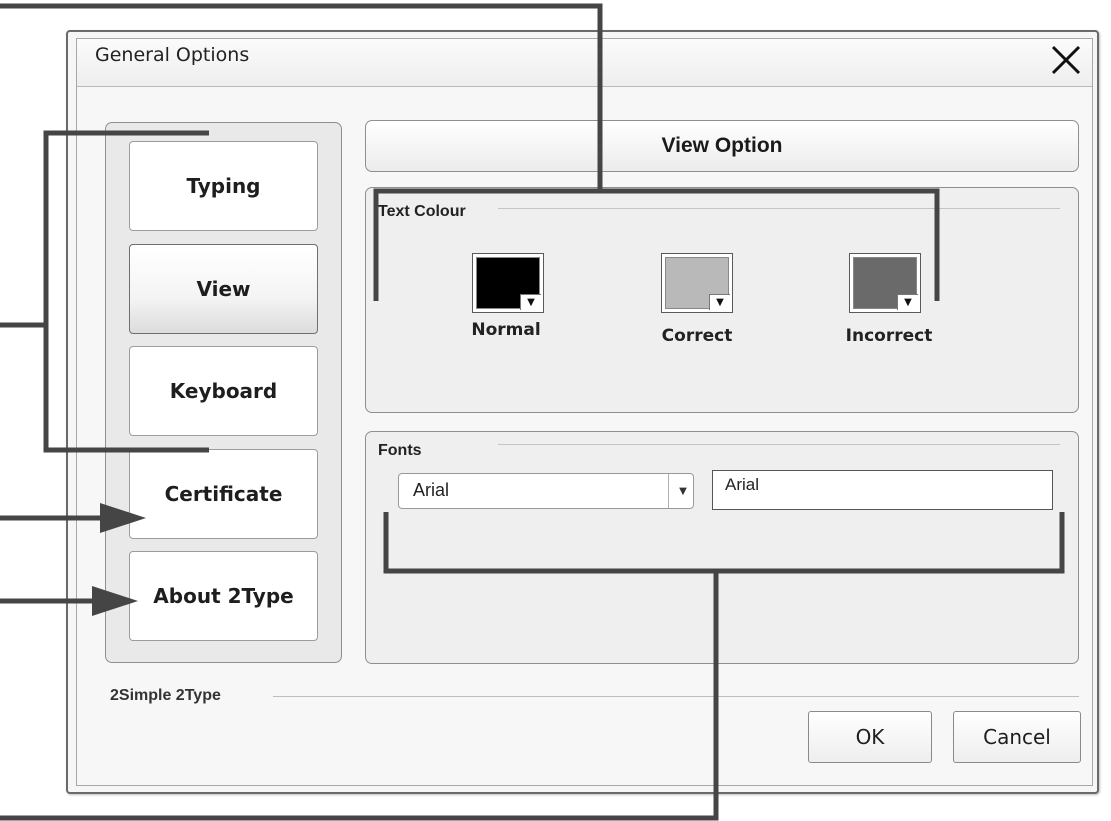  I want to click on sidebar-item-typing: Typing, so click(223, 186).